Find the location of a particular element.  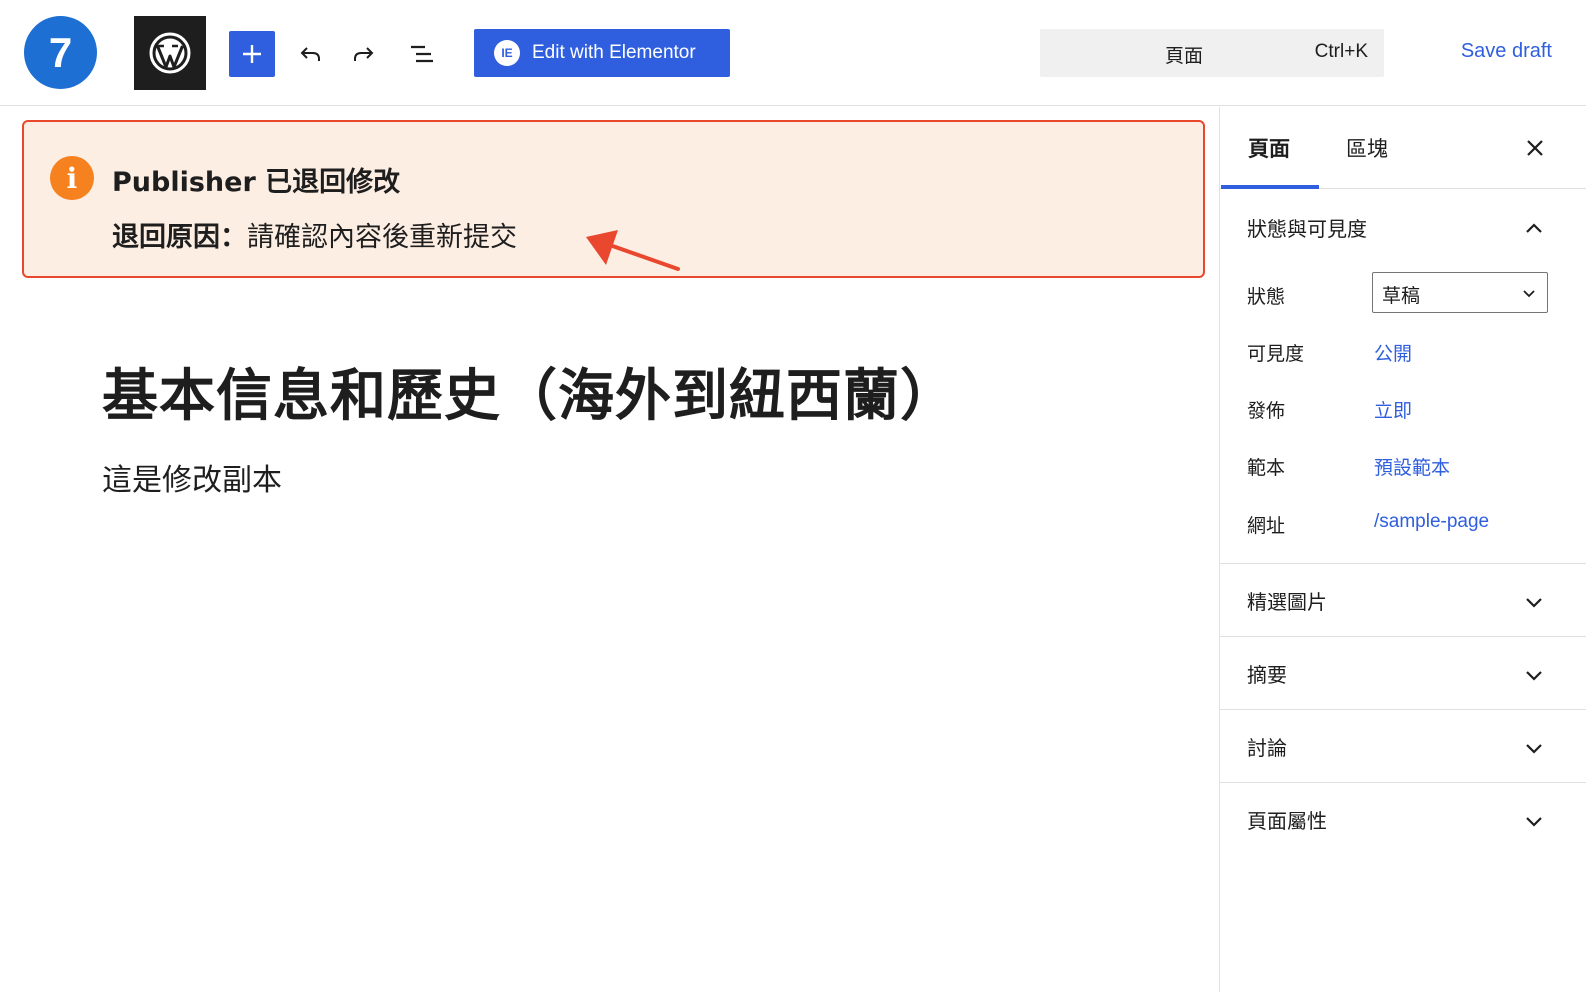

tab-block: 區塊 is located at coordinates (1367, 148).